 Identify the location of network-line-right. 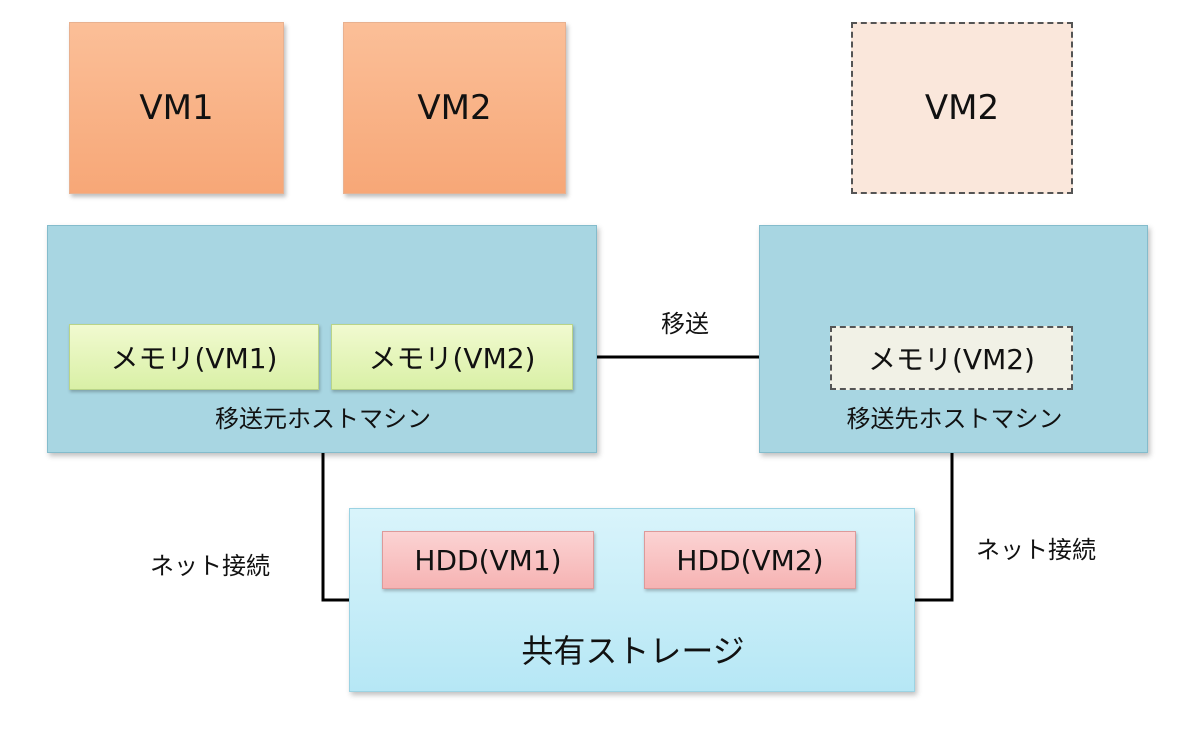
(934, 527).